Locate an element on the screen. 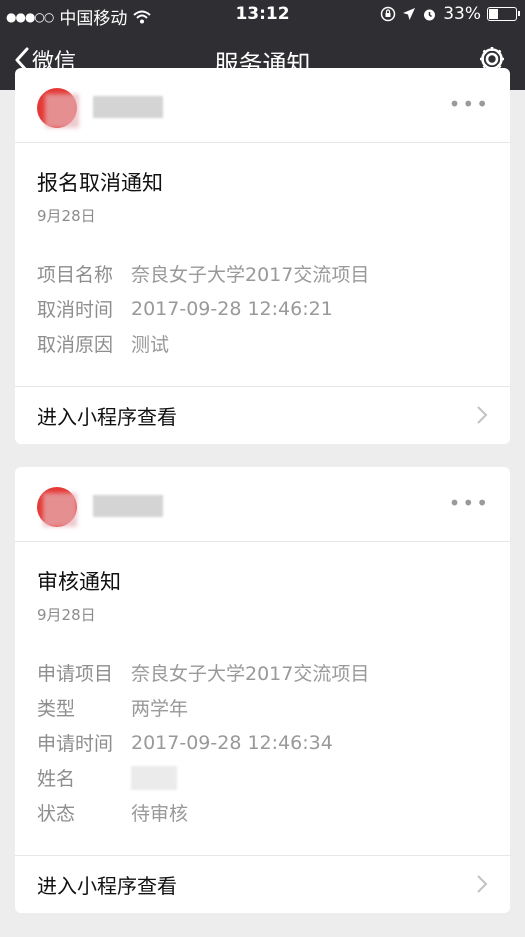  battery-level is located at coordinates (494, 14).